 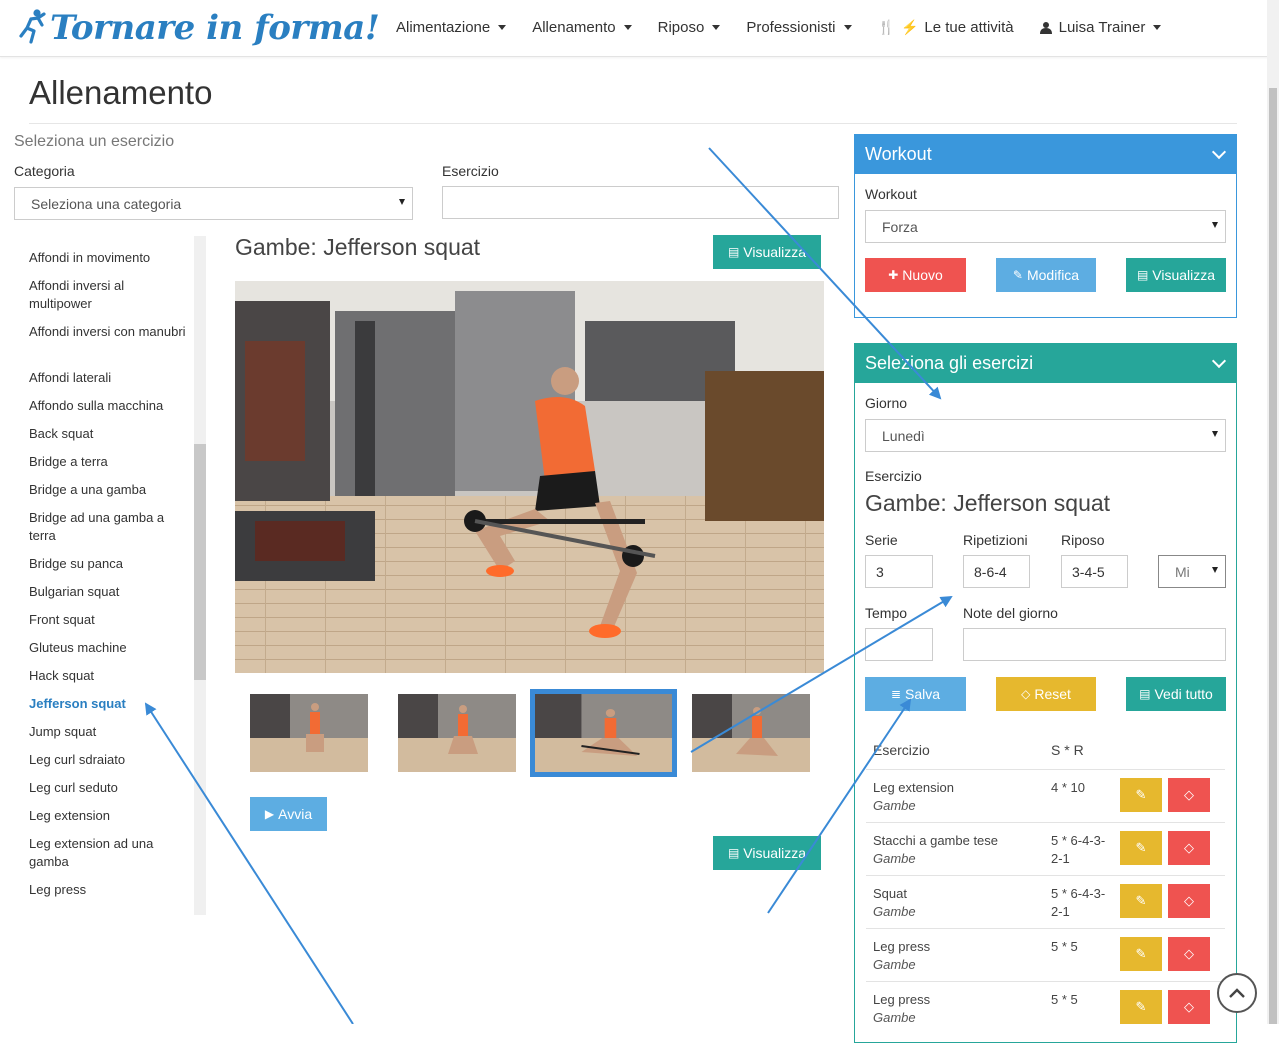 I want to click on workout-select: Forza, so click(x=1045, y=226).